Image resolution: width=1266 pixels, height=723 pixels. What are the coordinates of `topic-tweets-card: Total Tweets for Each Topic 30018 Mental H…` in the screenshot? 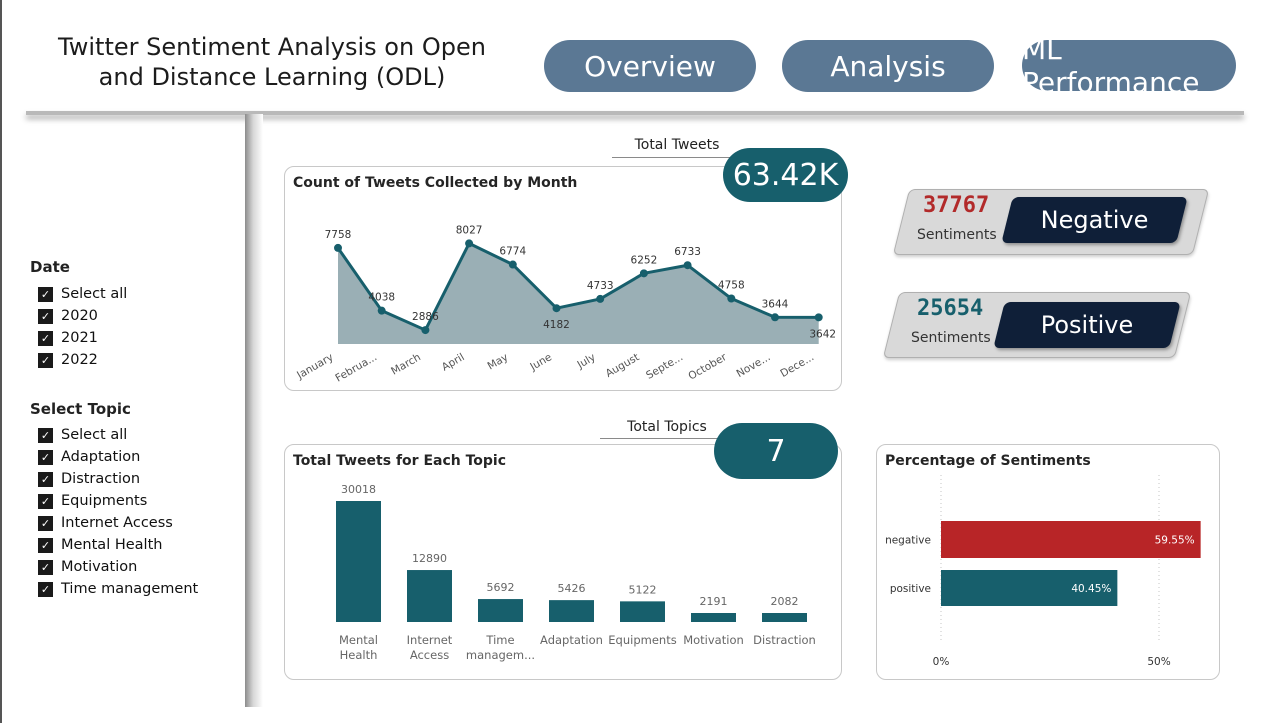 It's located at (563, 562).